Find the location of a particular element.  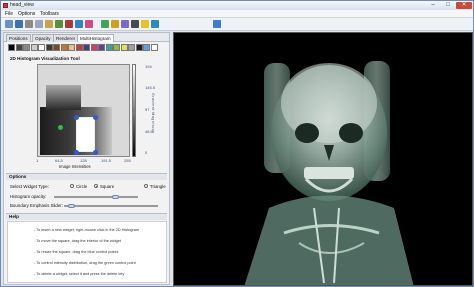

radio-circle-label: Circle is located at coordinates (82, 186).